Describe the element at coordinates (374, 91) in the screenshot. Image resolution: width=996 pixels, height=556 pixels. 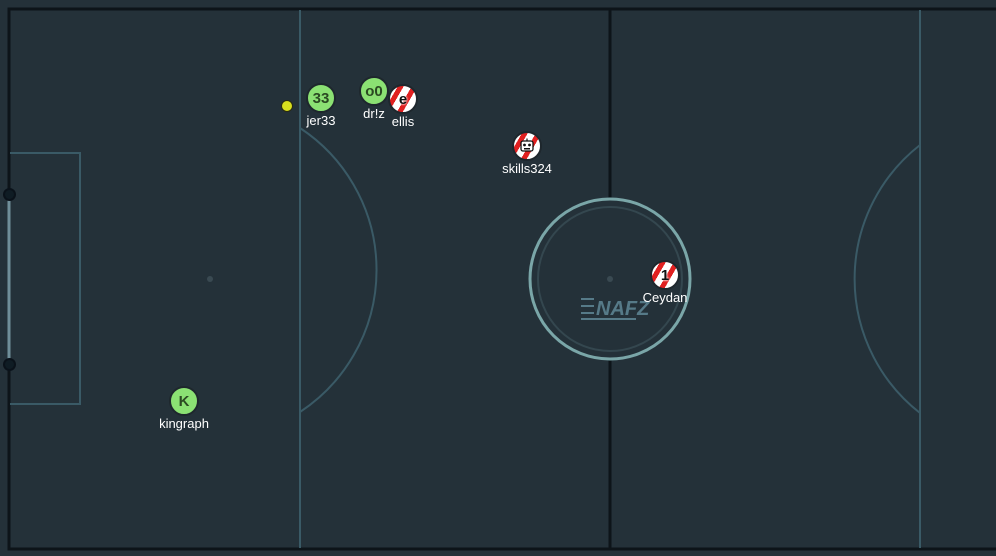
I see `player-avatar: o0` at that location.